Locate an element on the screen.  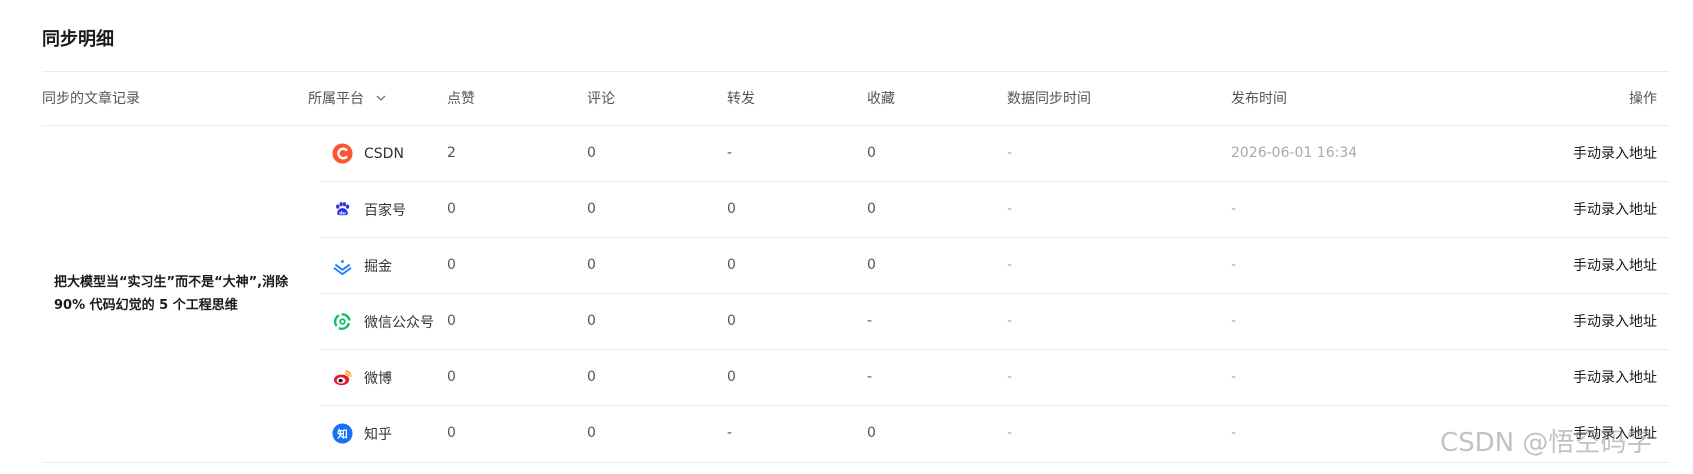
platform-name: 知乎 is located at coordinates (378, 434).